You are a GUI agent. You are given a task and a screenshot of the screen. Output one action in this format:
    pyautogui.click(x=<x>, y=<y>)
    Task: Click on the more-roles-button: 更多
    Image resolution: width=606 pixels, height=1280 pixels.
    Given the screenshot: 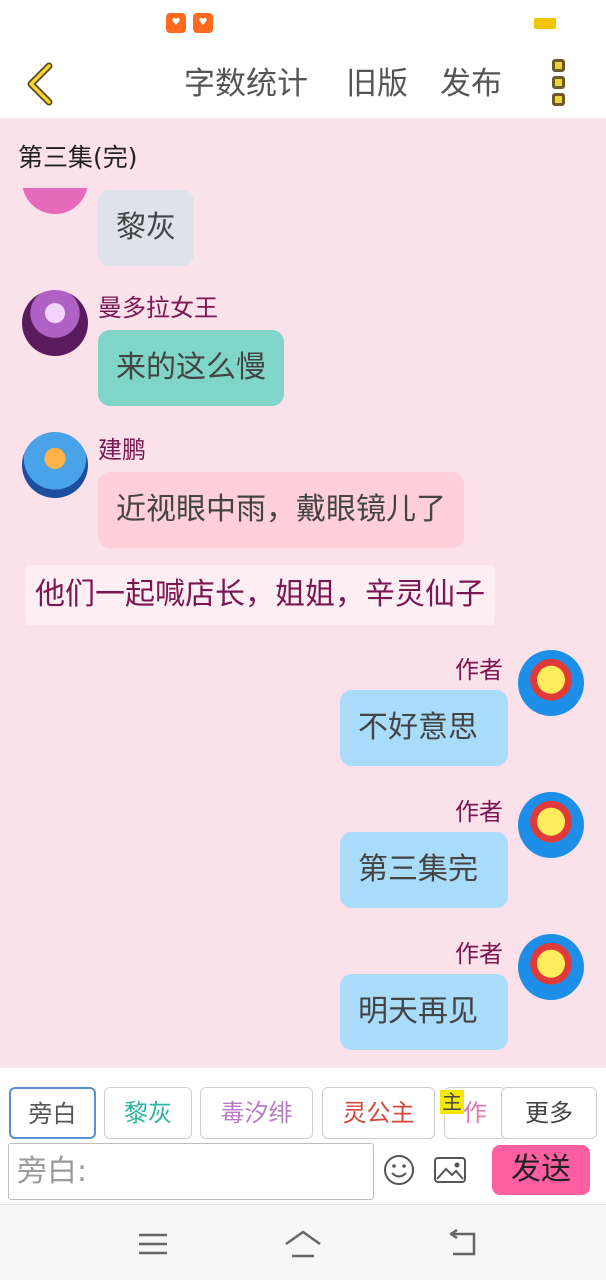 What is the action you would take?
    pyautogui.click(x=549, y=1113)
    